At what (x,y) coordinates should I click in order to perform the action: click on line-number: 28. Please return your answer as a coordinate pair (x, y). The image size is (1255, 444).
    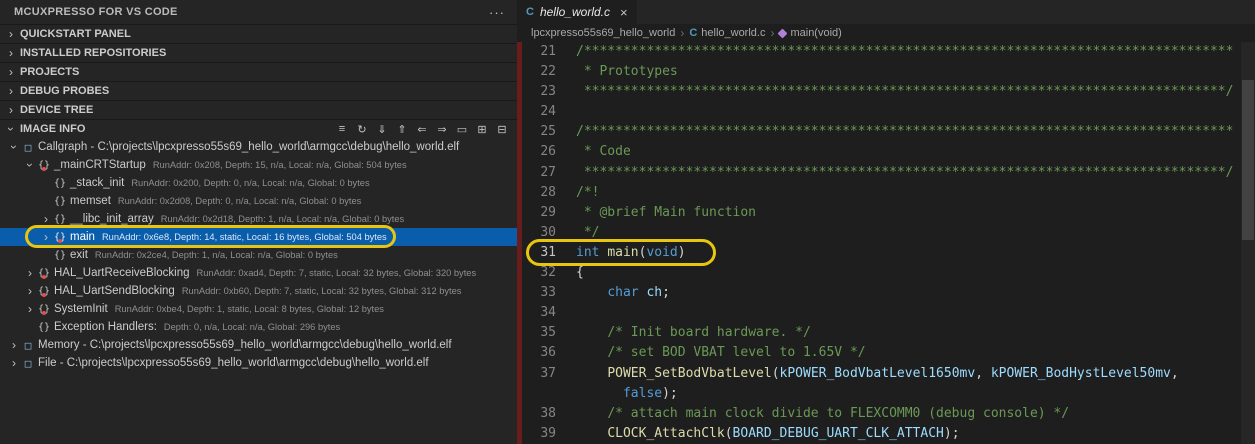
    Looking at the image, I should click on (539, 193).